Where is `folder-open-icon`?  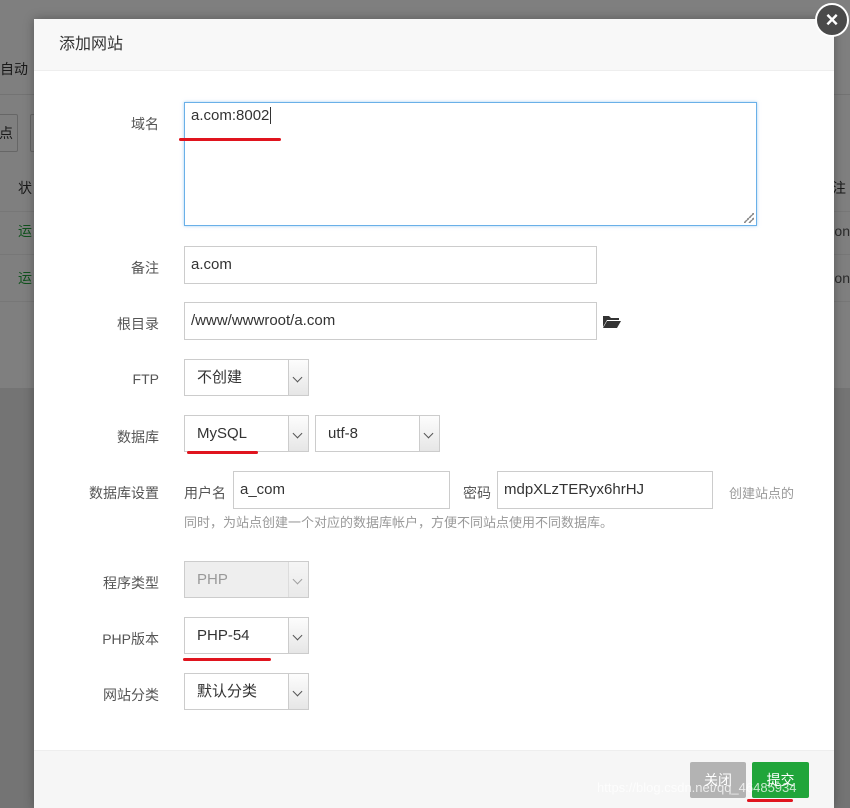
folder-open-icon is located at coordinates (612, 321).